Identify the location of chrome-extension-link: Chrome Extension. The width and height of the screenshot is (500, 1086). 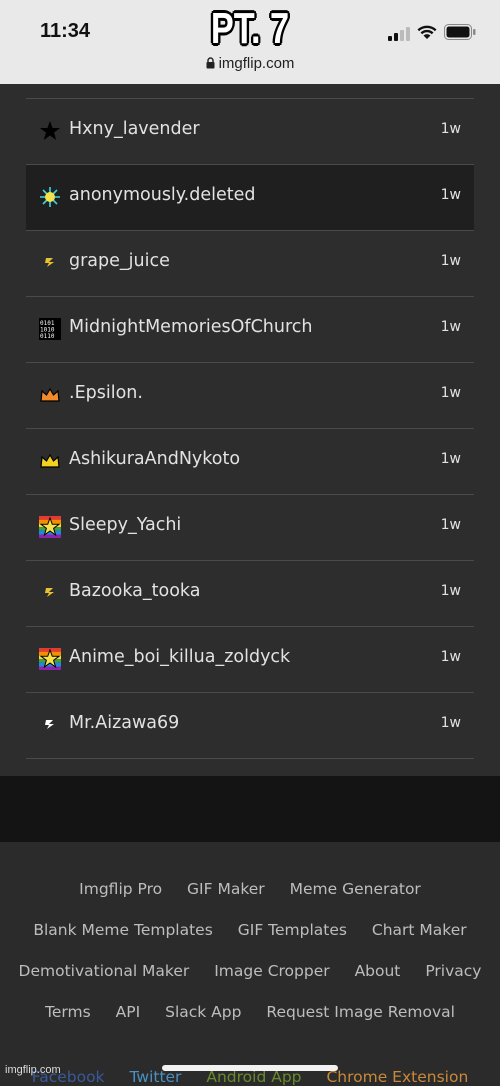
(397, 1077).